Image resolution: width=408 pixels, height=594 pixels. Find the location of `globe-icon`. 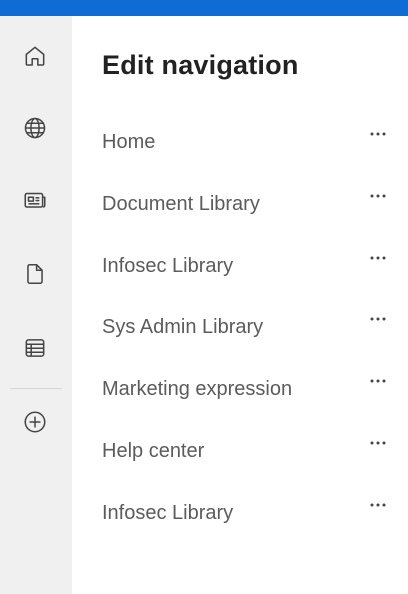

globe-icon is located at coordinates (35, 128).